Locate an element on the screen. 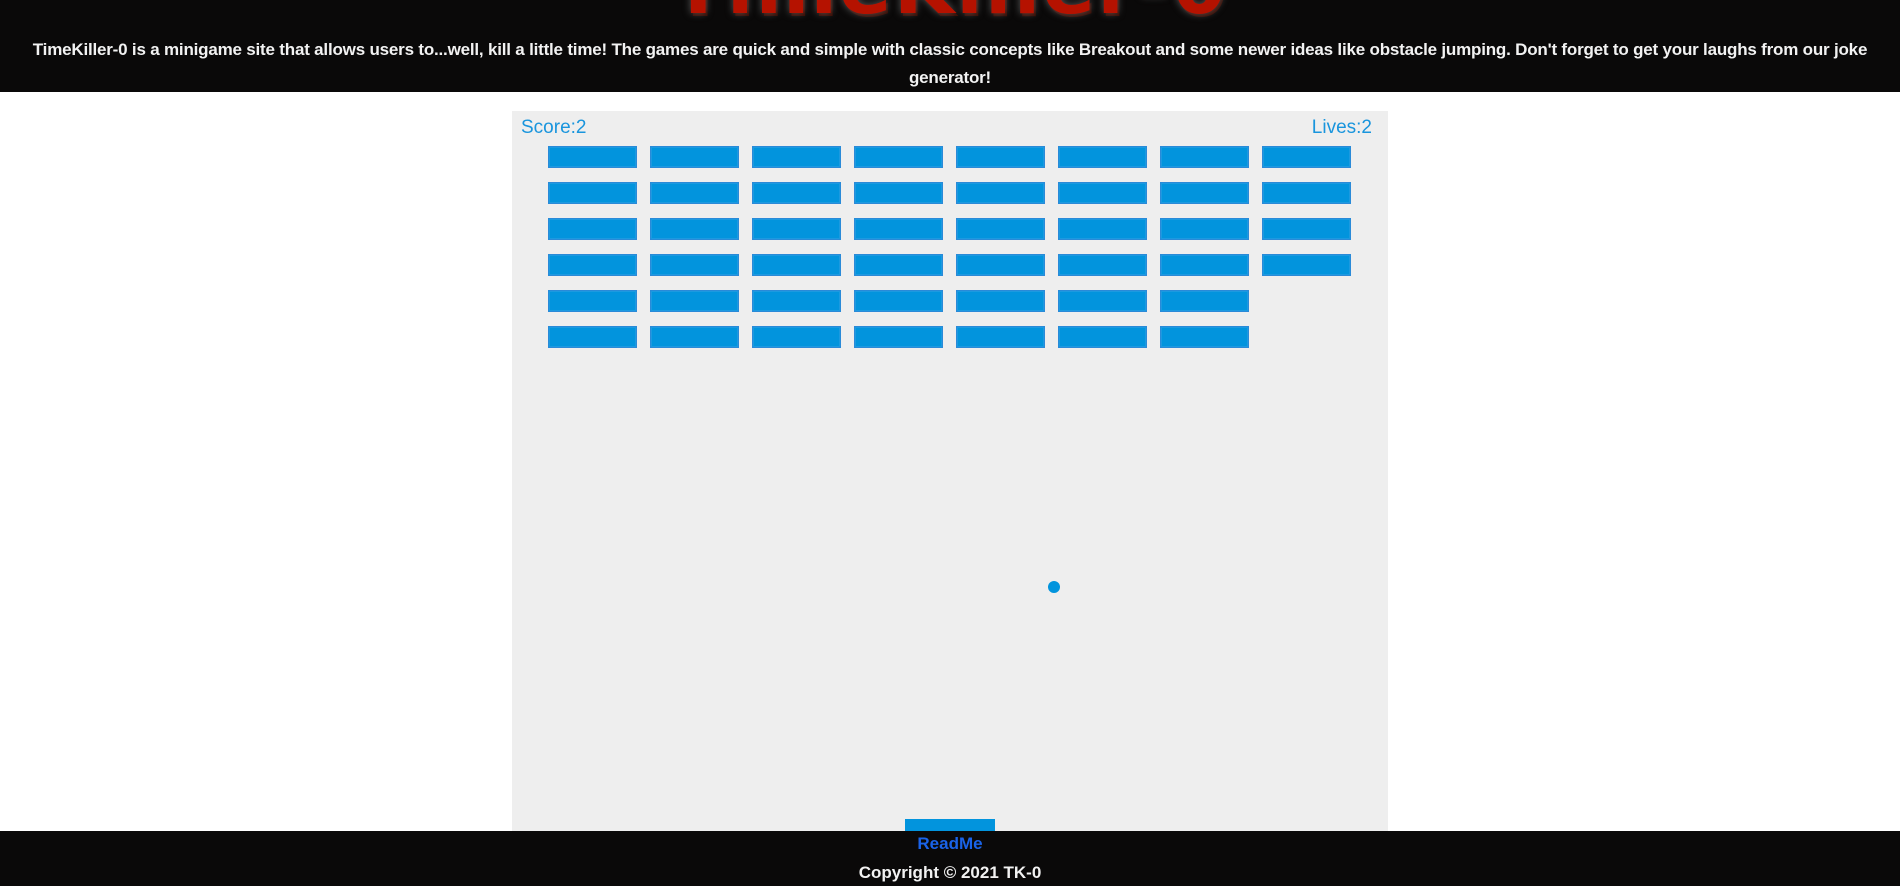 Image resolution: width=1900 pixels, height=886 pixels. readme-link: ReadMe is located at coordinates (950, 844).